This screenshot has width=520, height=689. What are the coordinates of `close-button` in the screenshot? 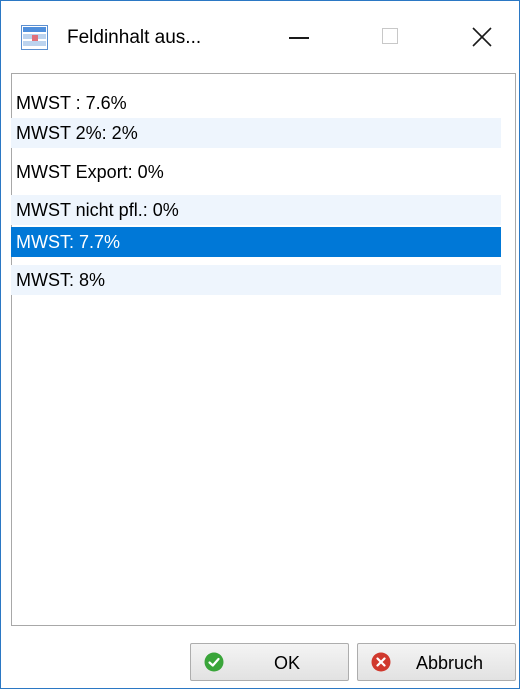 It's located at (482, 37).